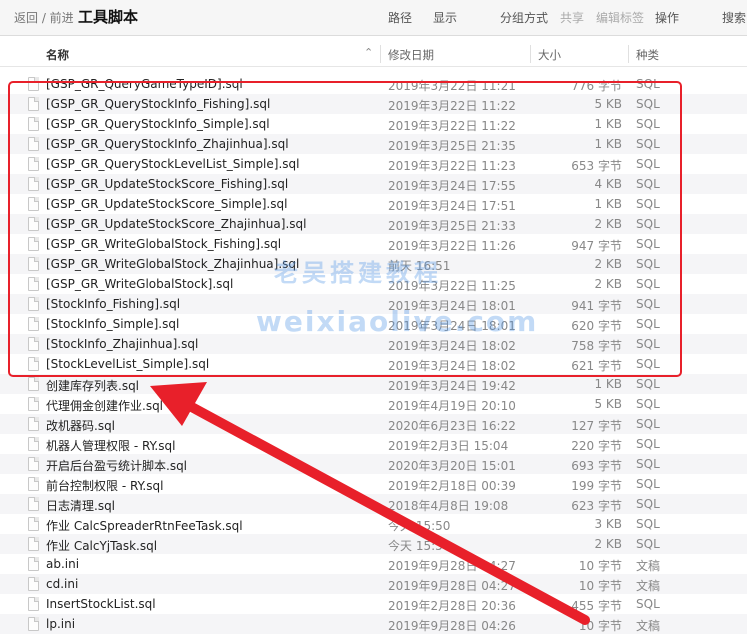 The height and width of the screenshot is (641, 747). I want to click on file-date: 2019年3月24日 18:01, so click(452, 326).